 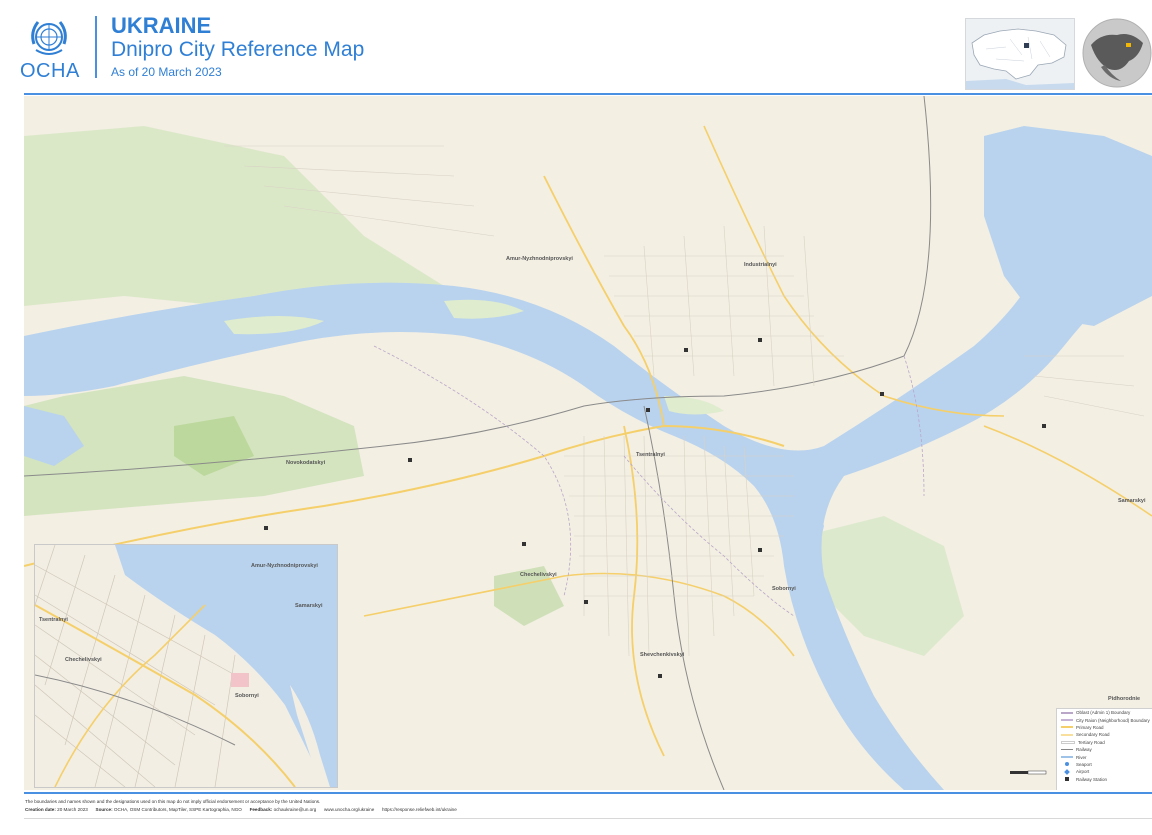 I want to click on airplane-icon, so click(x=1067, y=771).